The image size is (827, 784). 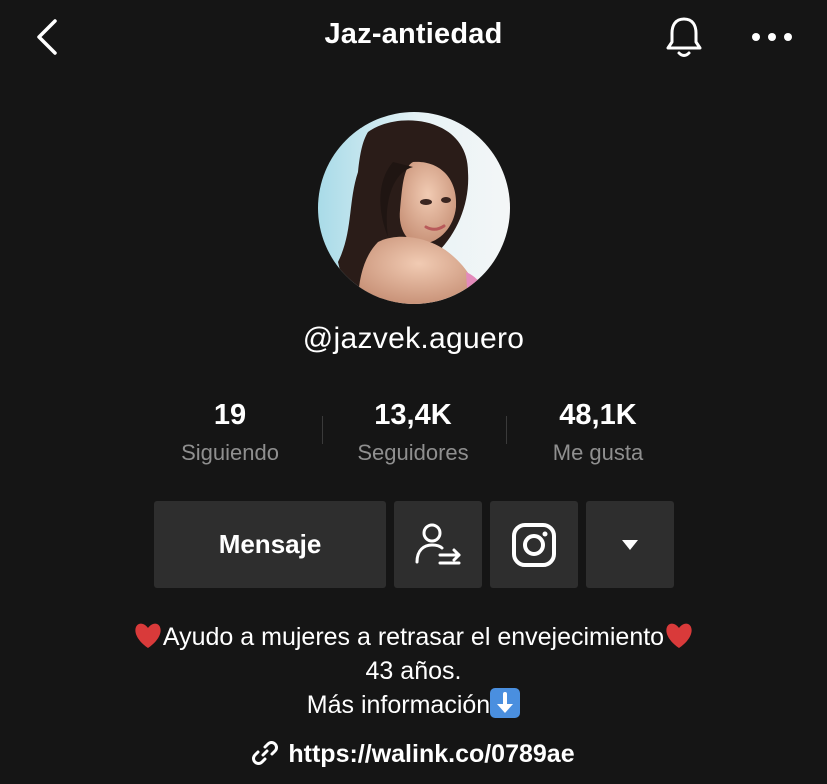 I want to click on profile-username: @jazvek.aguero, so click(x=413, y=338).